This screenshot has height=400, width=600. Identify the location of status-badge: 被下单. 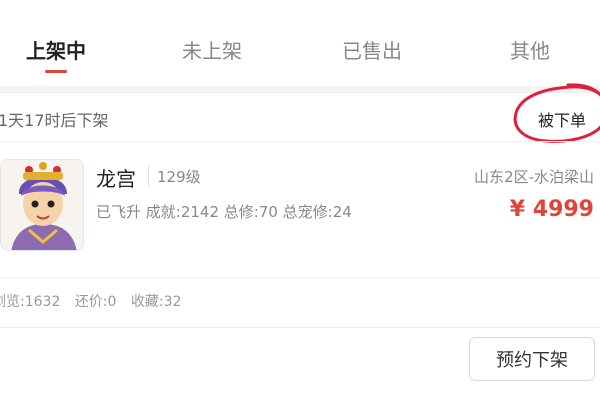
(562, 120).